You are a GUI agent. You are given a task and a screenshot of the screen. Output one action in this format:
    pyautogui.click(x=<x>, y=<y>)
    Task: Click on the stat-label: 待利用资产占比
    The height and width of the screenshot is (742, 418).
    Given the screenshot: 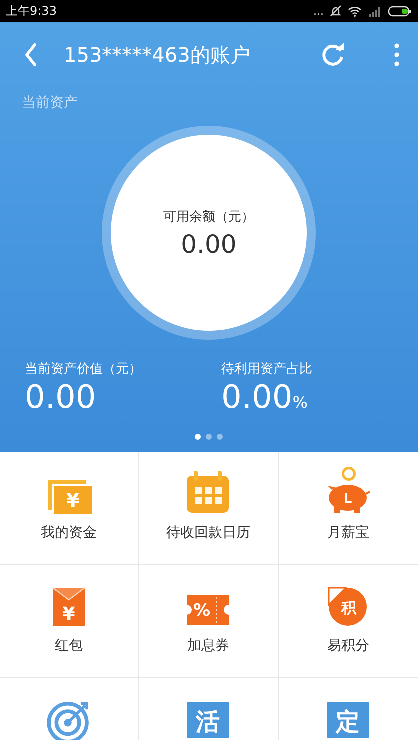 What is the action you would take?
    pyautogui.click(x=268, y=369)
    